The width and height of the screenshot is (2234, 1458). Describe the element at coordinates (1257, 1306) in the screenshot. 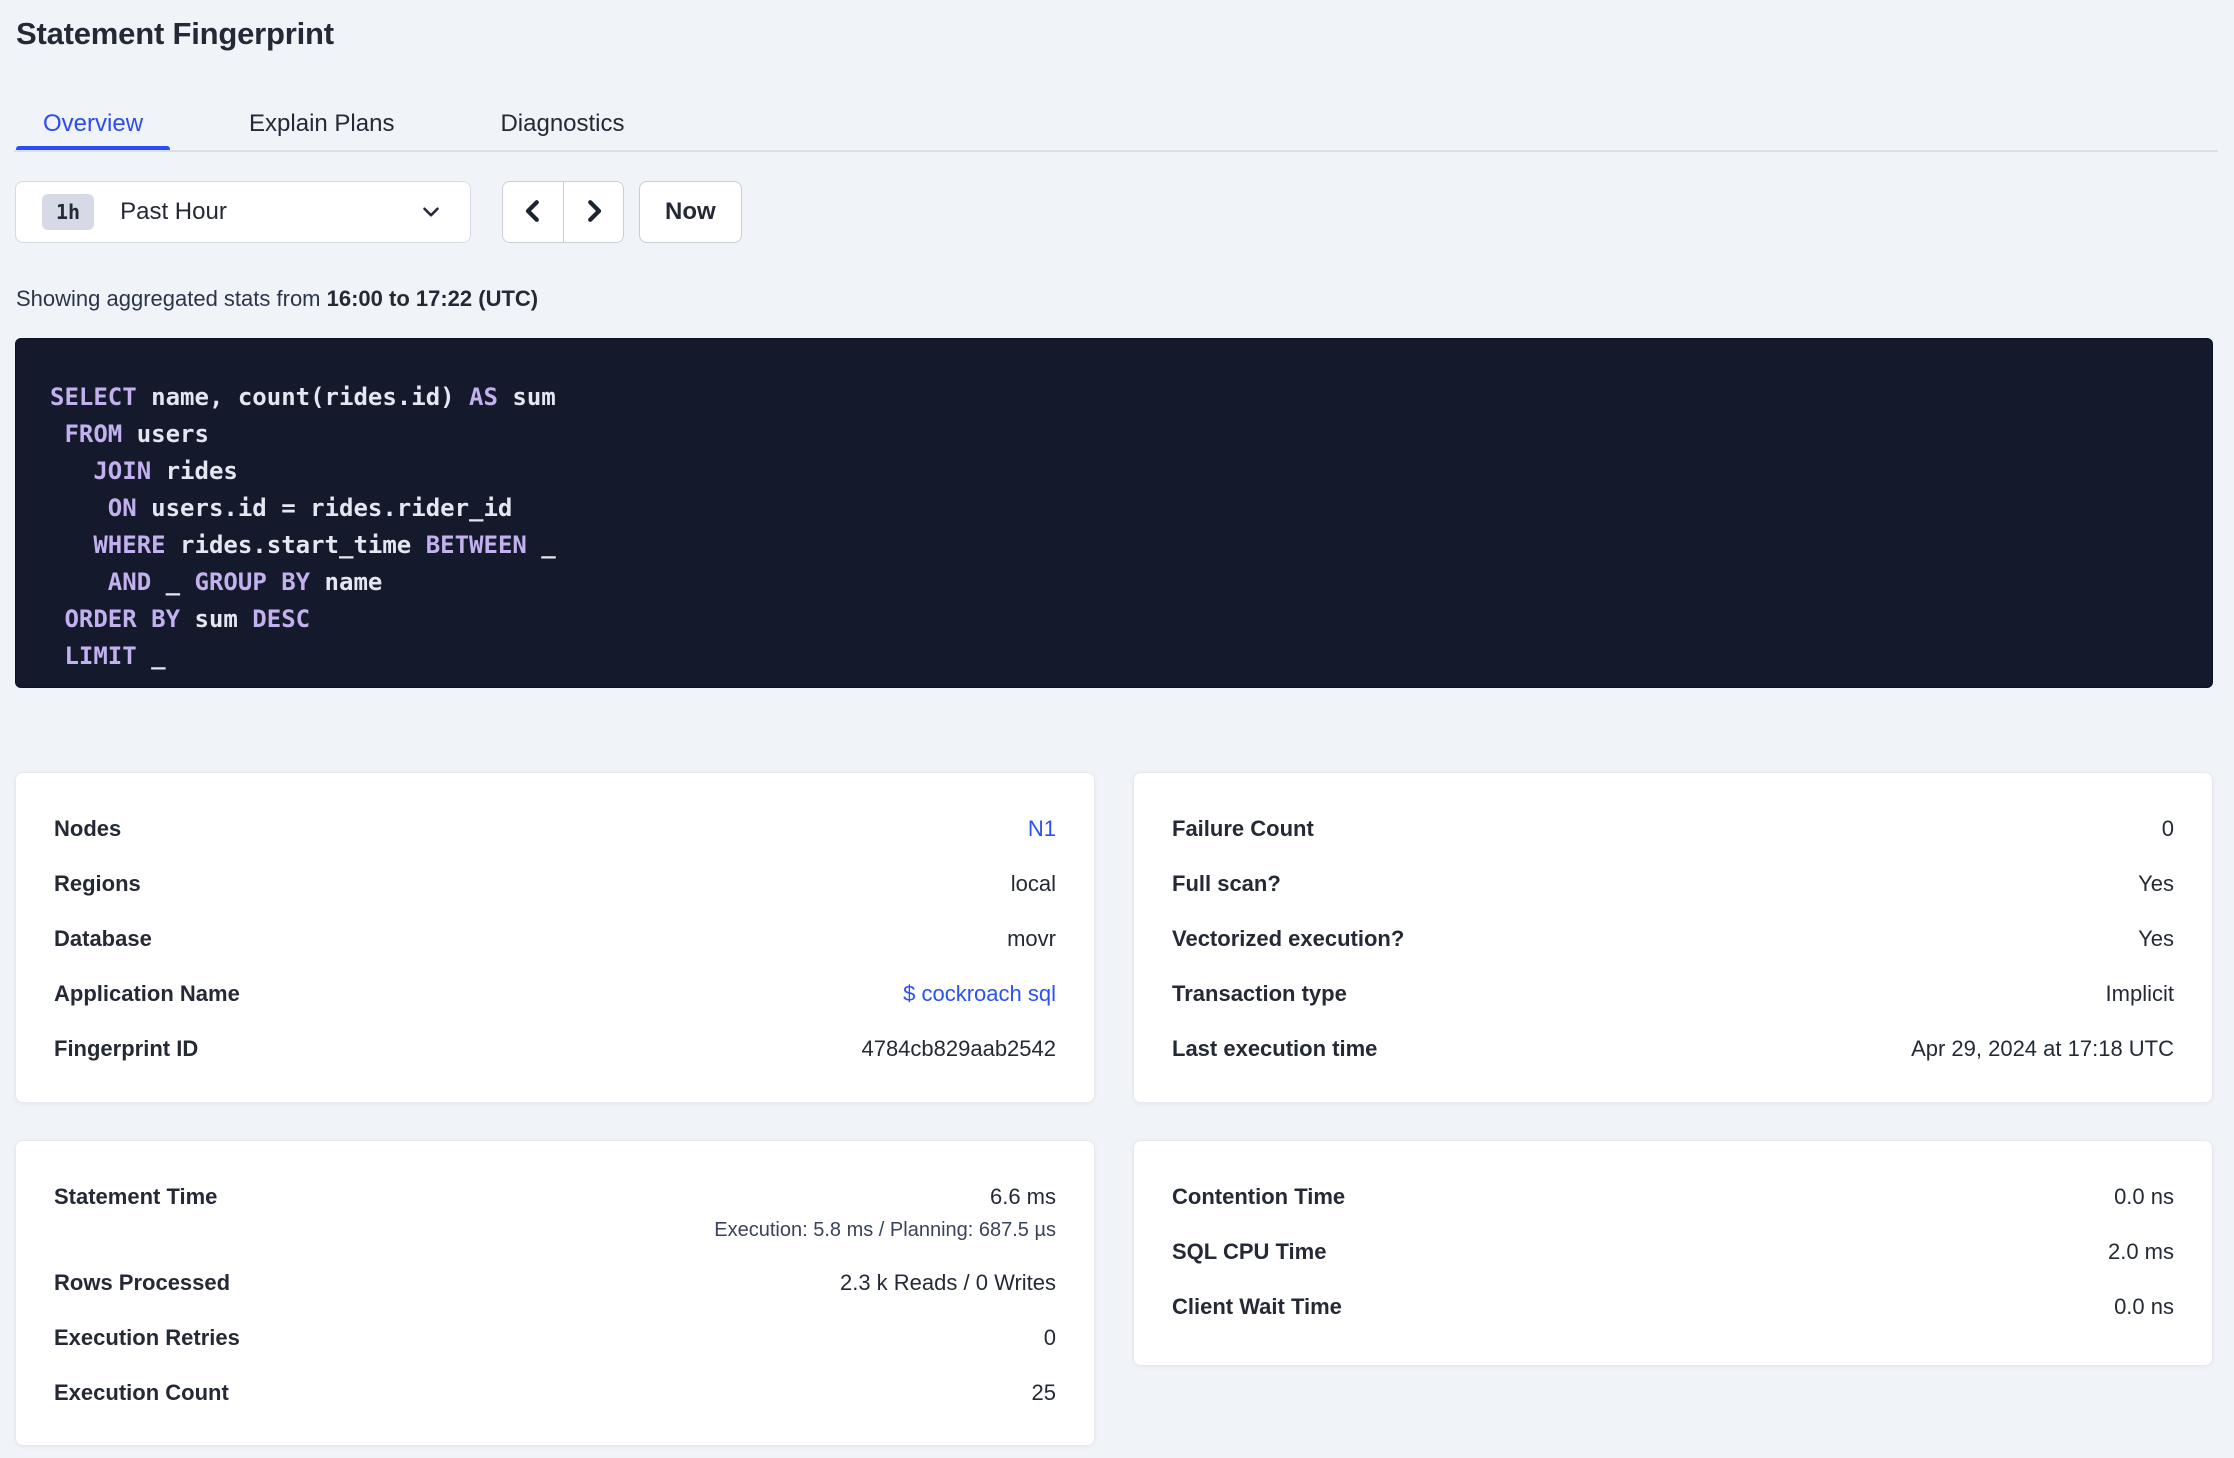

I see `row-label: Client Wait Time` at that location.